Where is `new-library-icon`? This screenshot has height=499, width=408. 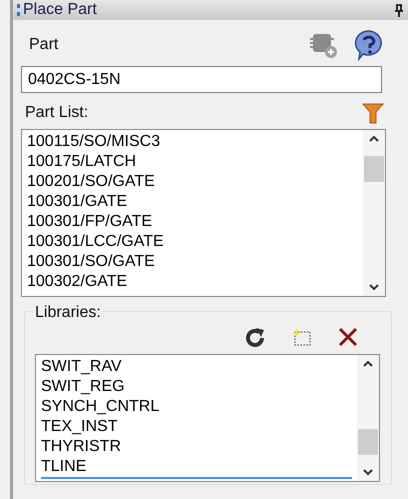 new-library-icon is located at coordinates (302, 337).